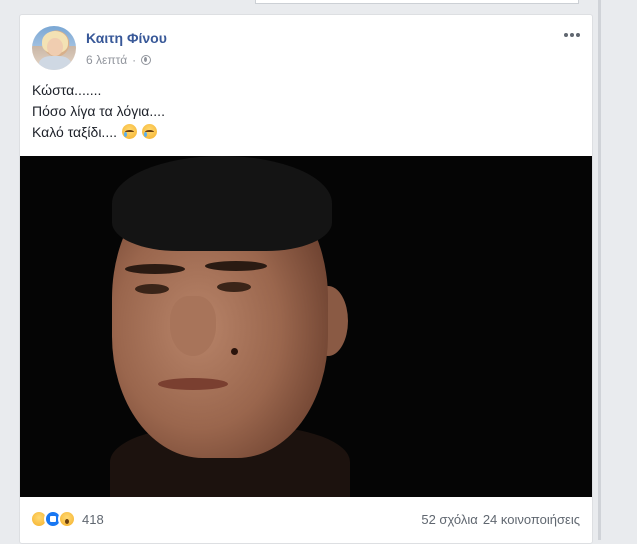  What do you see at coordinates (306, 520) in the screenshot?
I see `post-footer: 418 52 σχόλια 24 κοινοποιήσεις` at bounding box center [306, 520].